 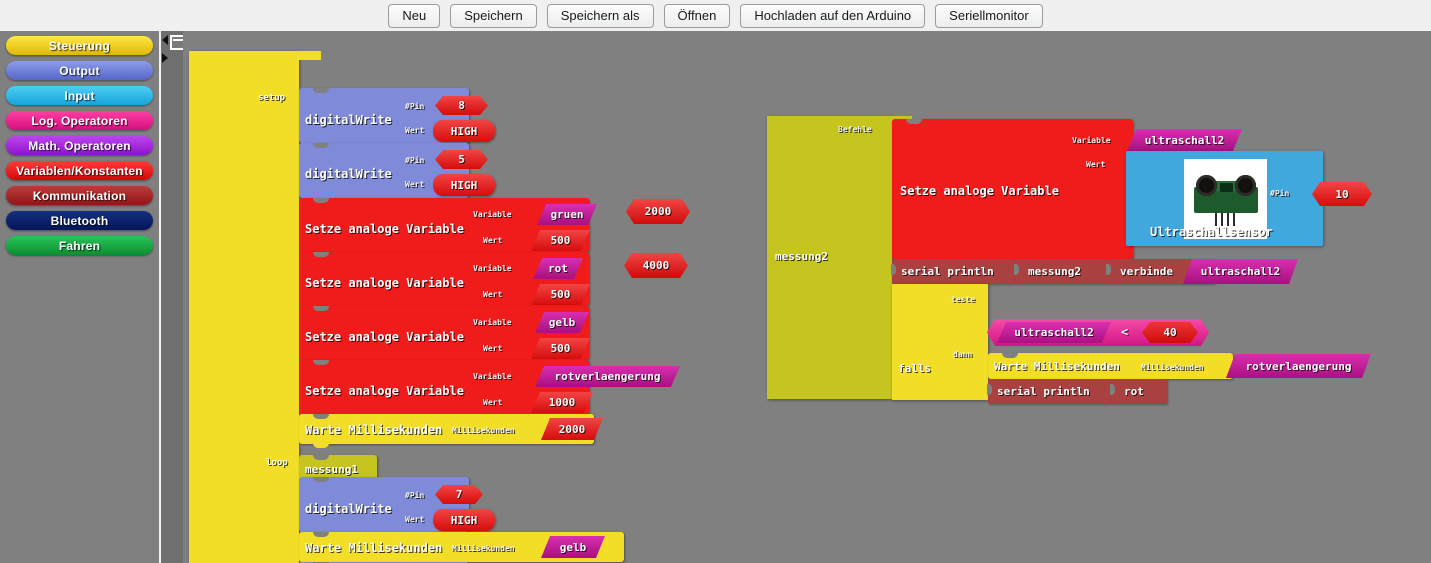 What do you see at coordinates (79, 95) in the screenshot?
I see `sidebar-item-input: Input` at bounding box center [79, 95].